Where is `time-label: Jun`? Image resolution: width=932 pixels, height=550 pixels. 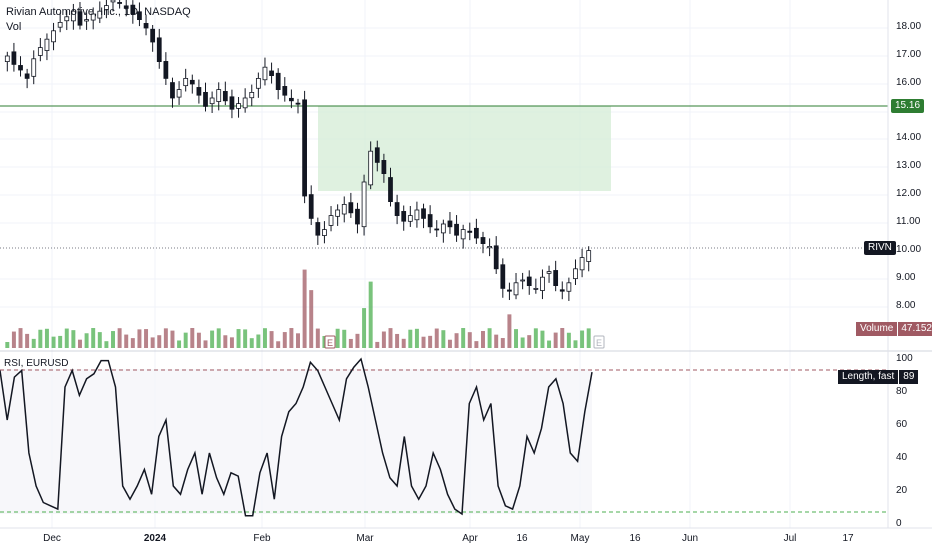
time-label: Jun is located at coordinates (690, 538).